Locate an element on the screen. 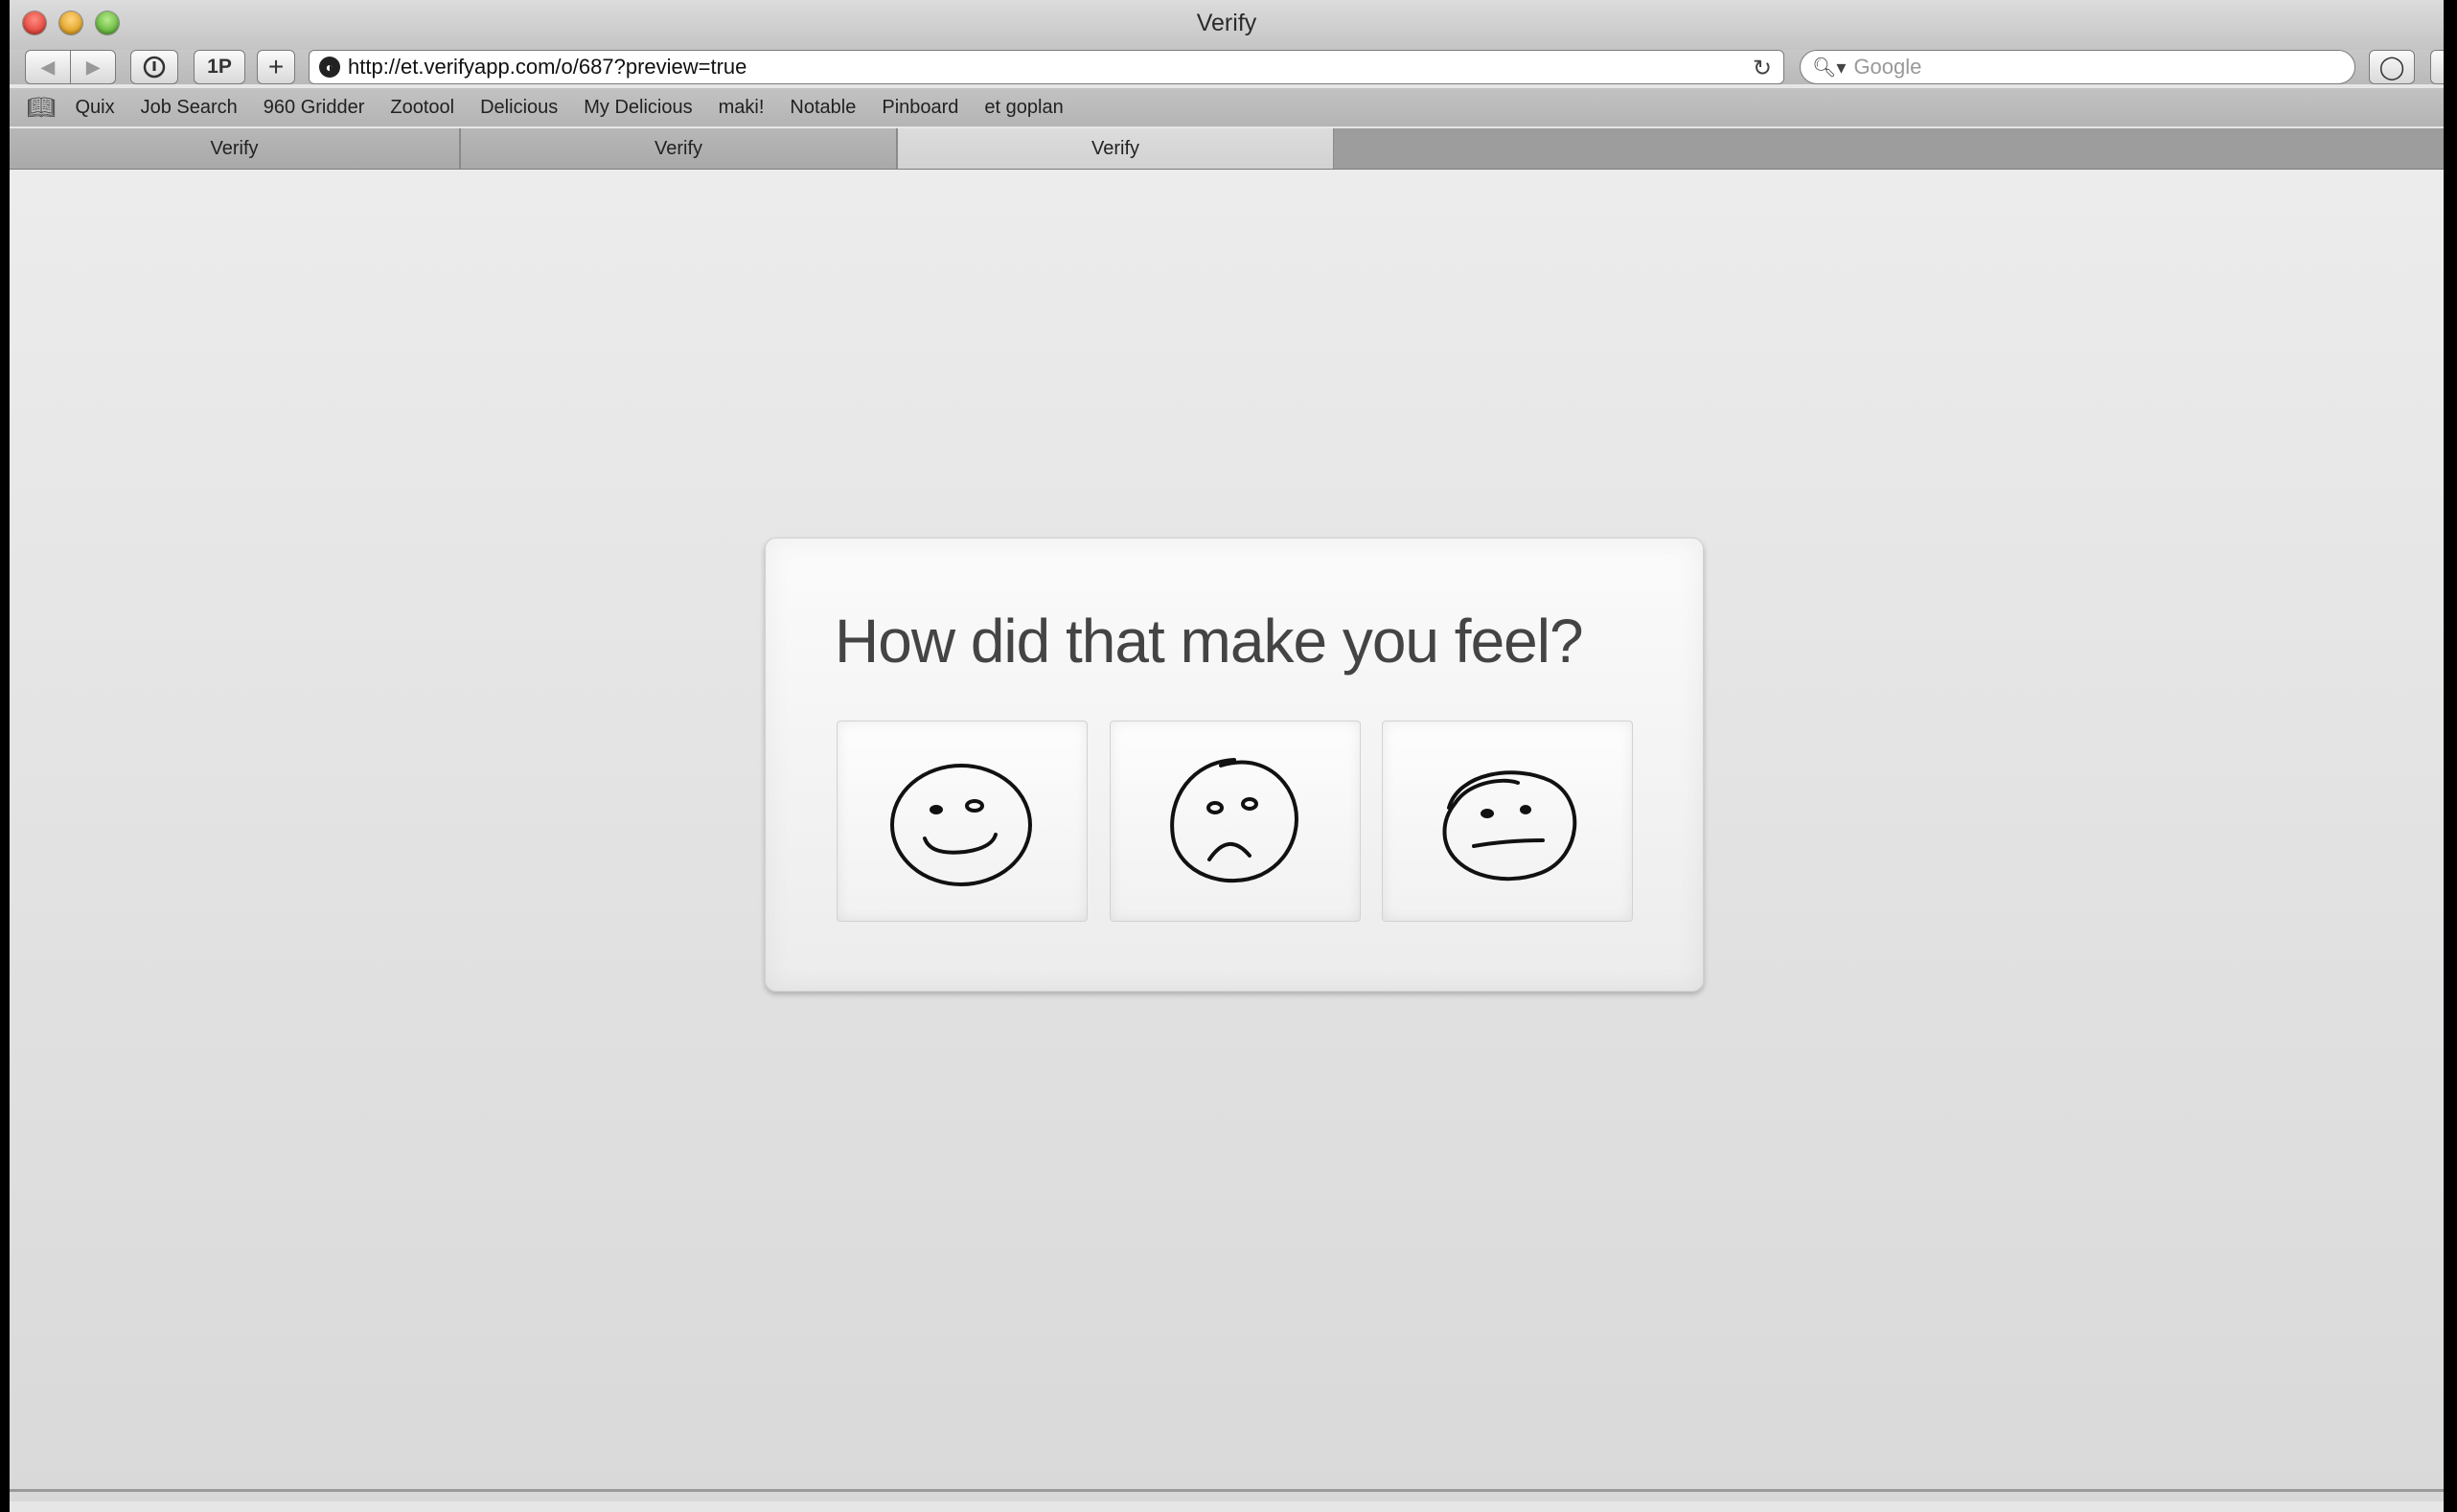 The height and width of the screenshot is (1512, 2457). question-heading: How did that make you feel? is located at coordinates (1209, 642).